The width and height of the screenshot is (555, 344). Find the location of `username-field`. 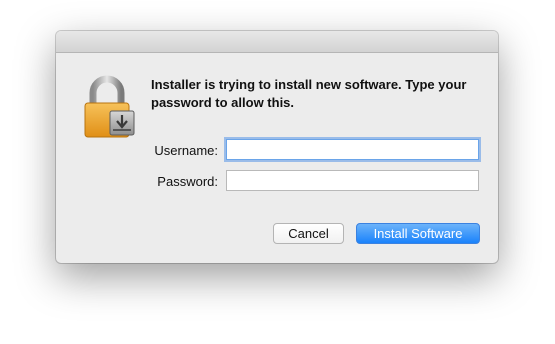

username-field is located at coordinates (352, 149).